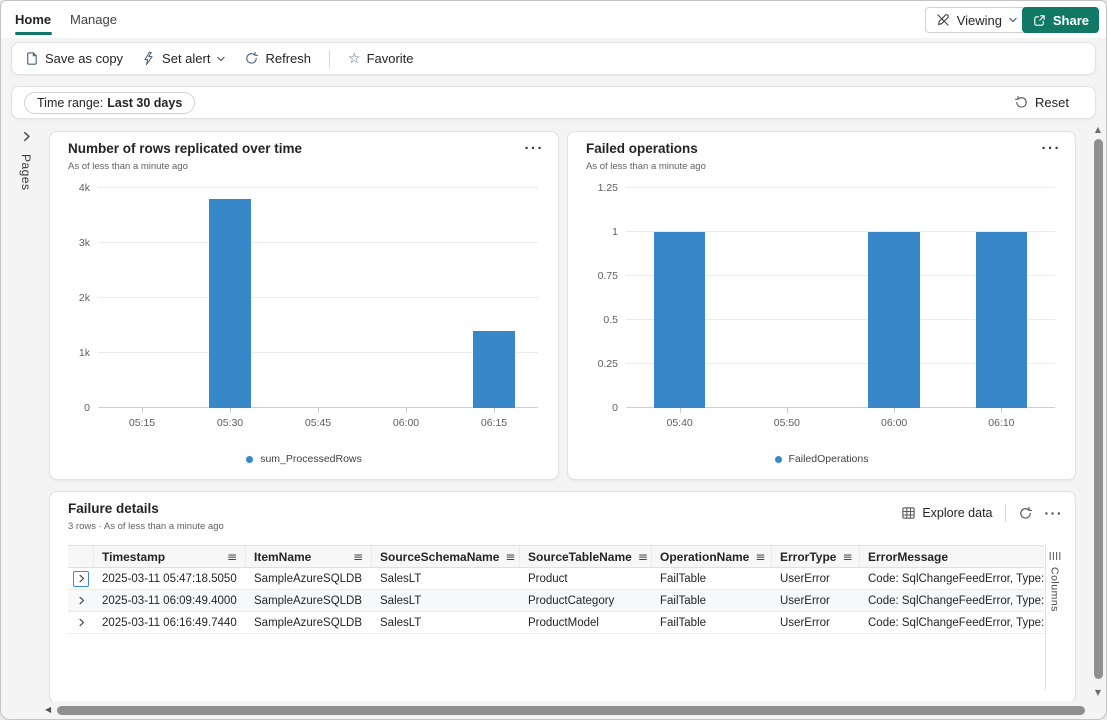  I want to click on vertical-scrollbar: ▲ ▼, so click(1098, 411).